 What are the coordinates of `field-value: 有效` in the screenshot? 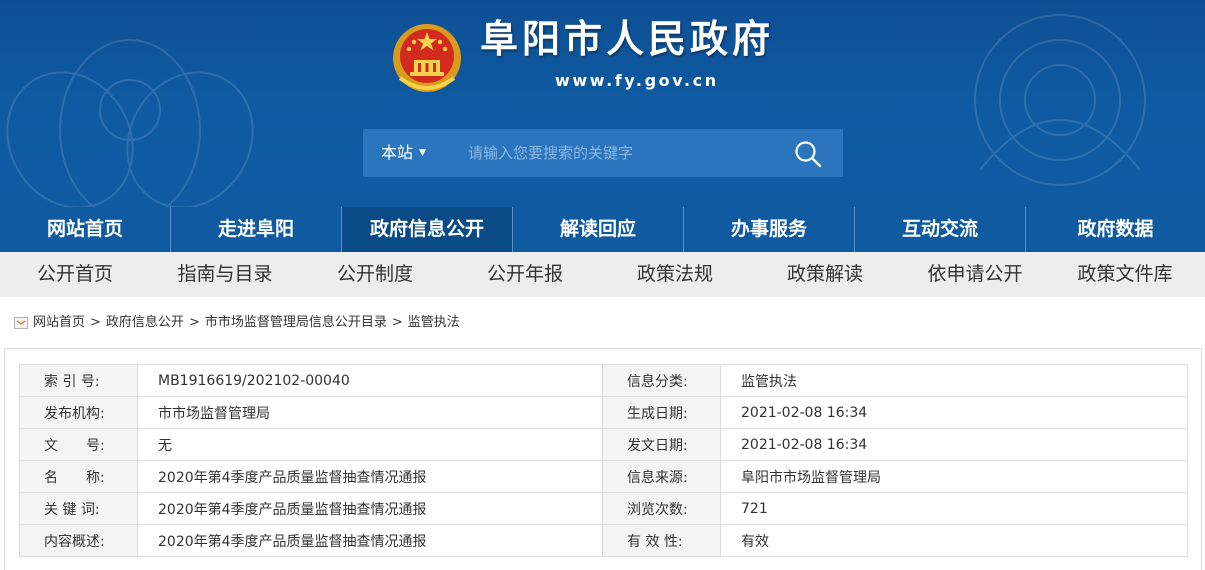 It's located at (954, 540).